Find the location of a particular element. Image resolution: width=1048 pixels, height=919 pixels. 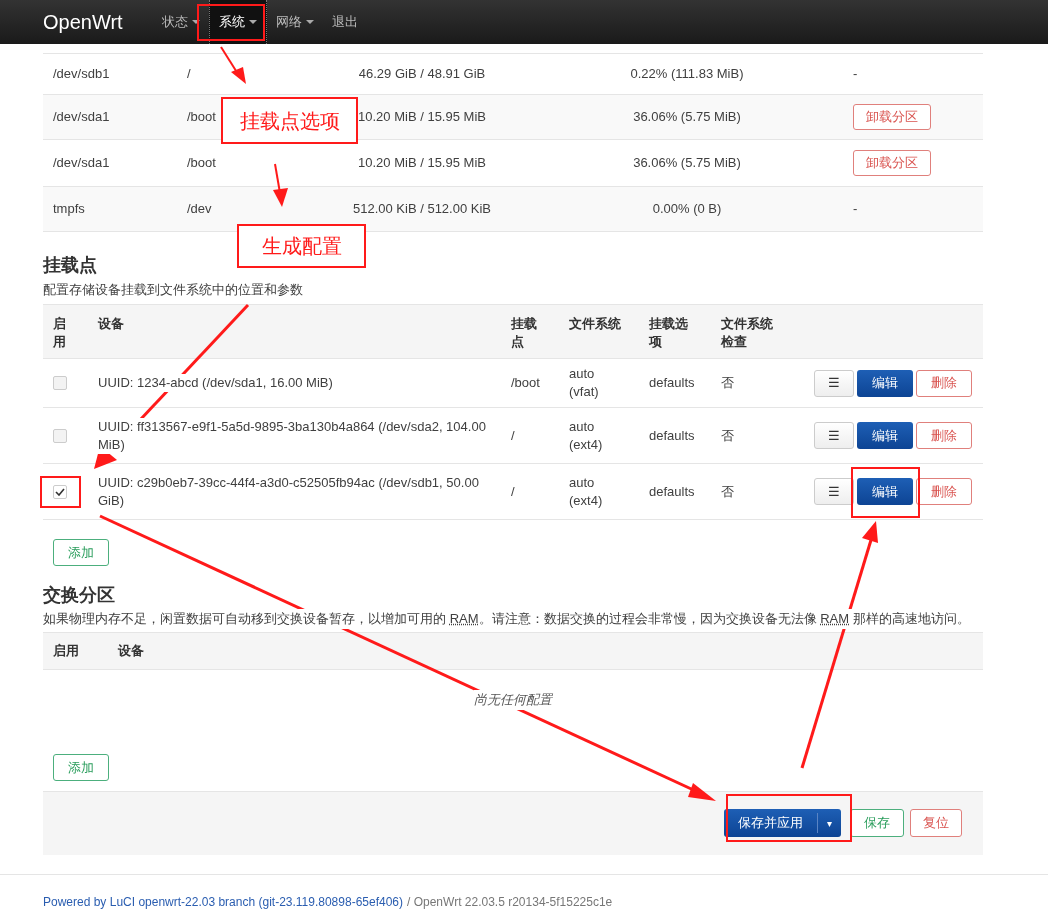

table-cell-text: auto (vfat) is located at coordinates (584, 383).